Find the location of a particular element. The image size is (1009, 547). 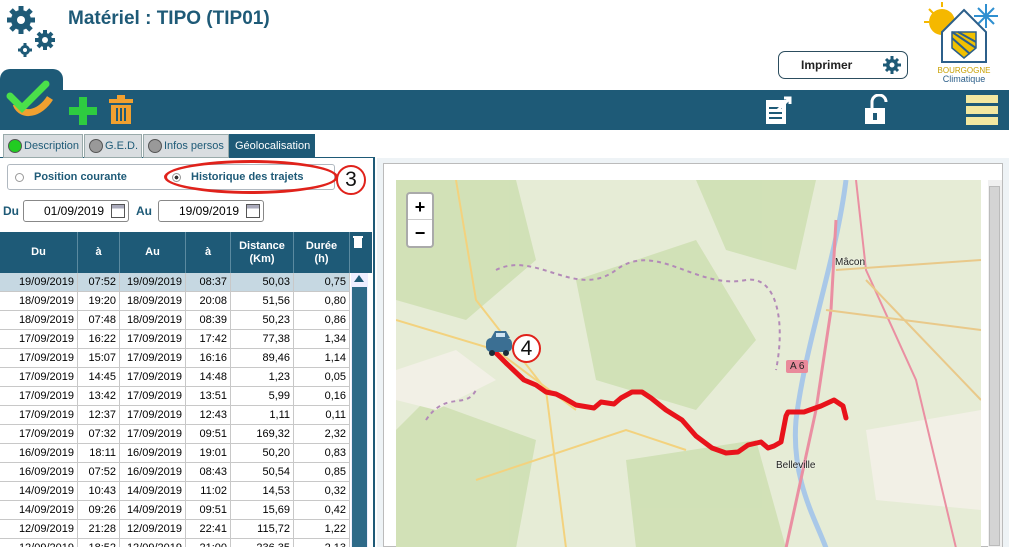

zoom-out-button: − is located at coordinates (420, 233).